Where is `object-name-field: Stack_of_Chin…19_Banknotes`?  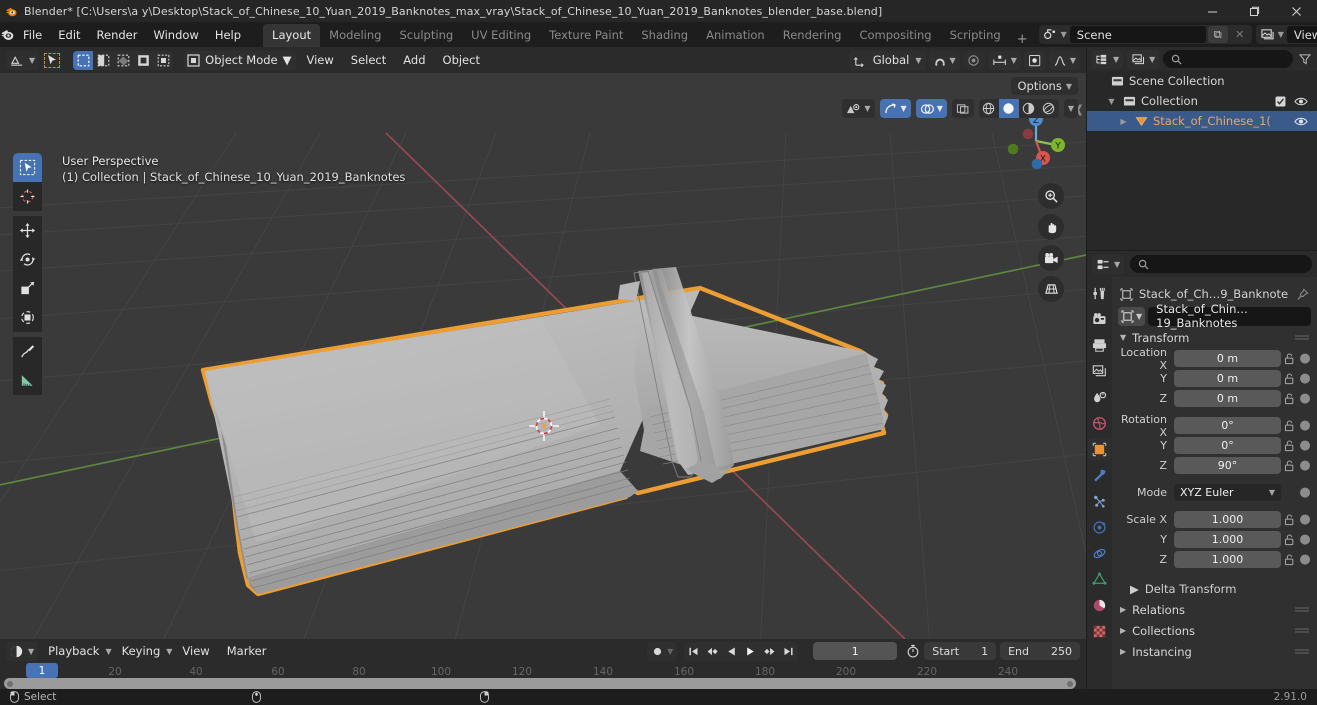
object-name-field: Stack_of_Chin…19_Banknotes is located at coordinates (1229, 316).